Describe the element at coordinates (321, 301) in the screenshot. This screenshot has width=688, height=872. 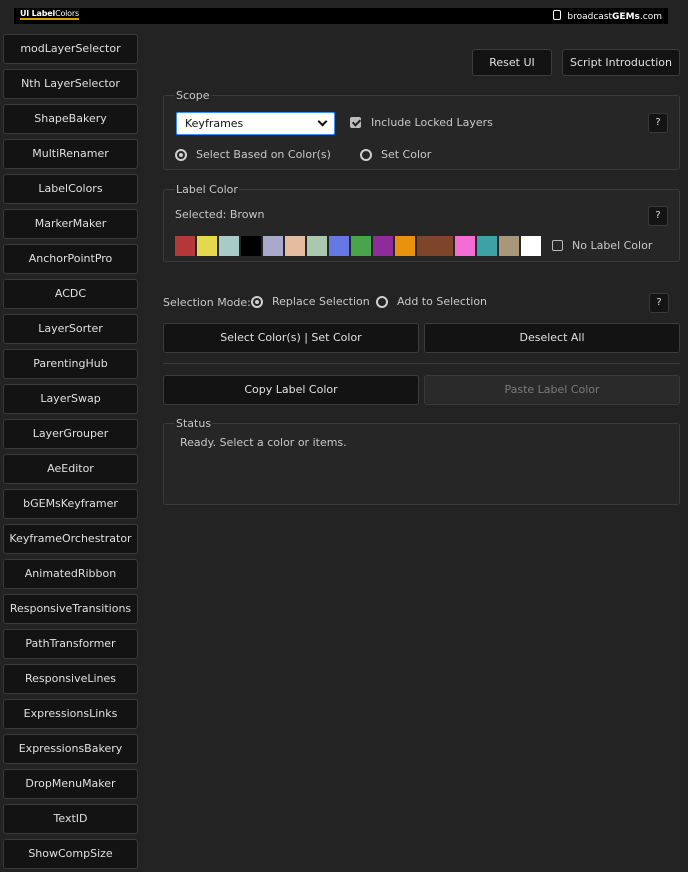
I see `replace-selection-label: Replace Selection` at that location.